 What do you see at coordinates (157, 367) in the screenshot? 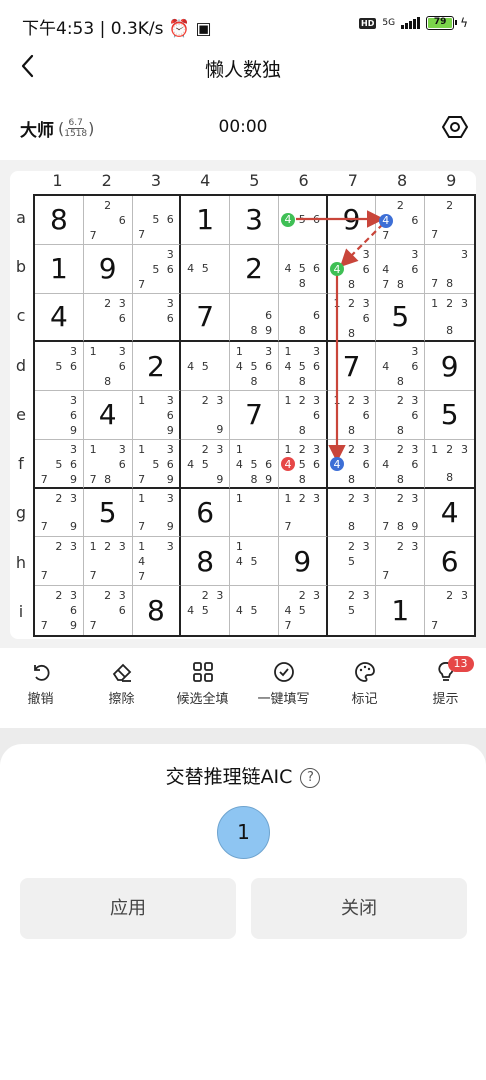
I see `grid-cell-d3: 2` at bounding box center [157, 367].